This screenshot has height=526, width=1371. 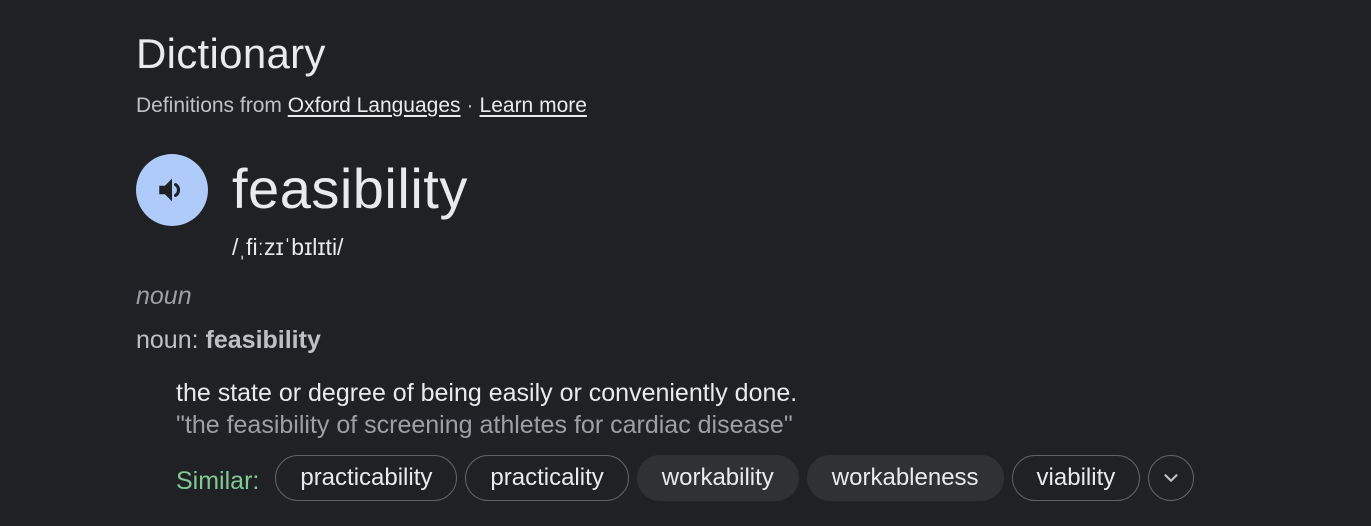 I want to click on headword: feasibility, so click(x=350, y=188).